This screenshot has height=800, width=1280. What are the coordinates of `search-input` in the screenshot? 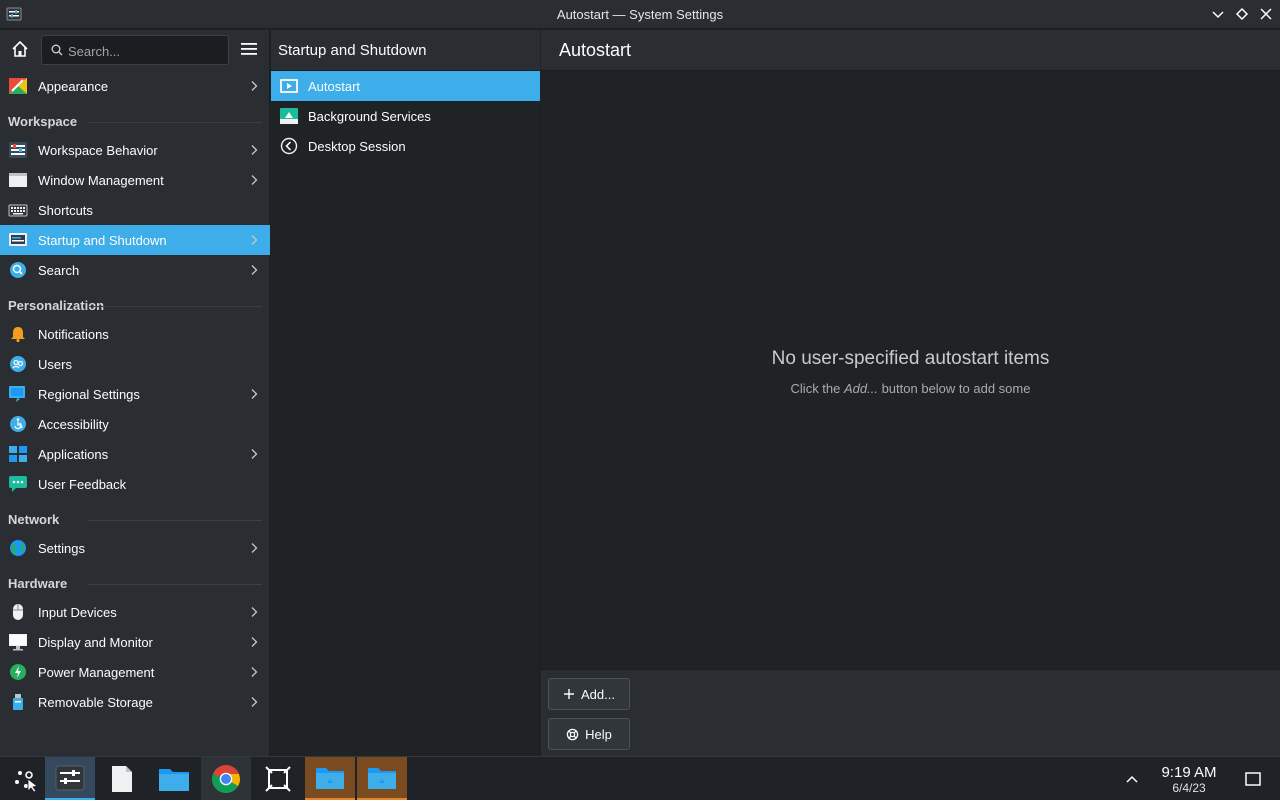 It's located at (145, 51).